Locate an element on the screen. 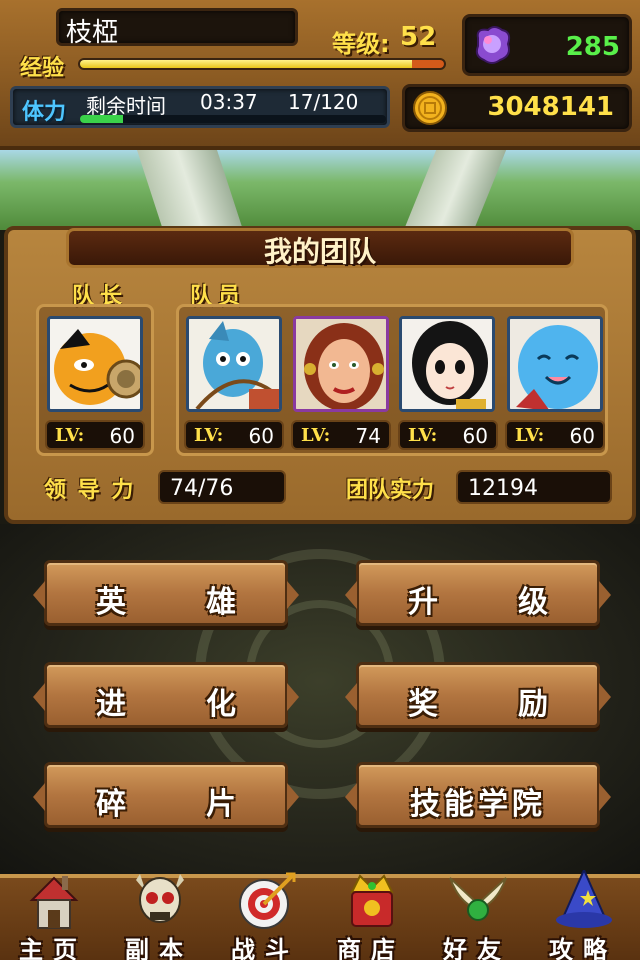  gem-icon is located at coordinates (493, 45).